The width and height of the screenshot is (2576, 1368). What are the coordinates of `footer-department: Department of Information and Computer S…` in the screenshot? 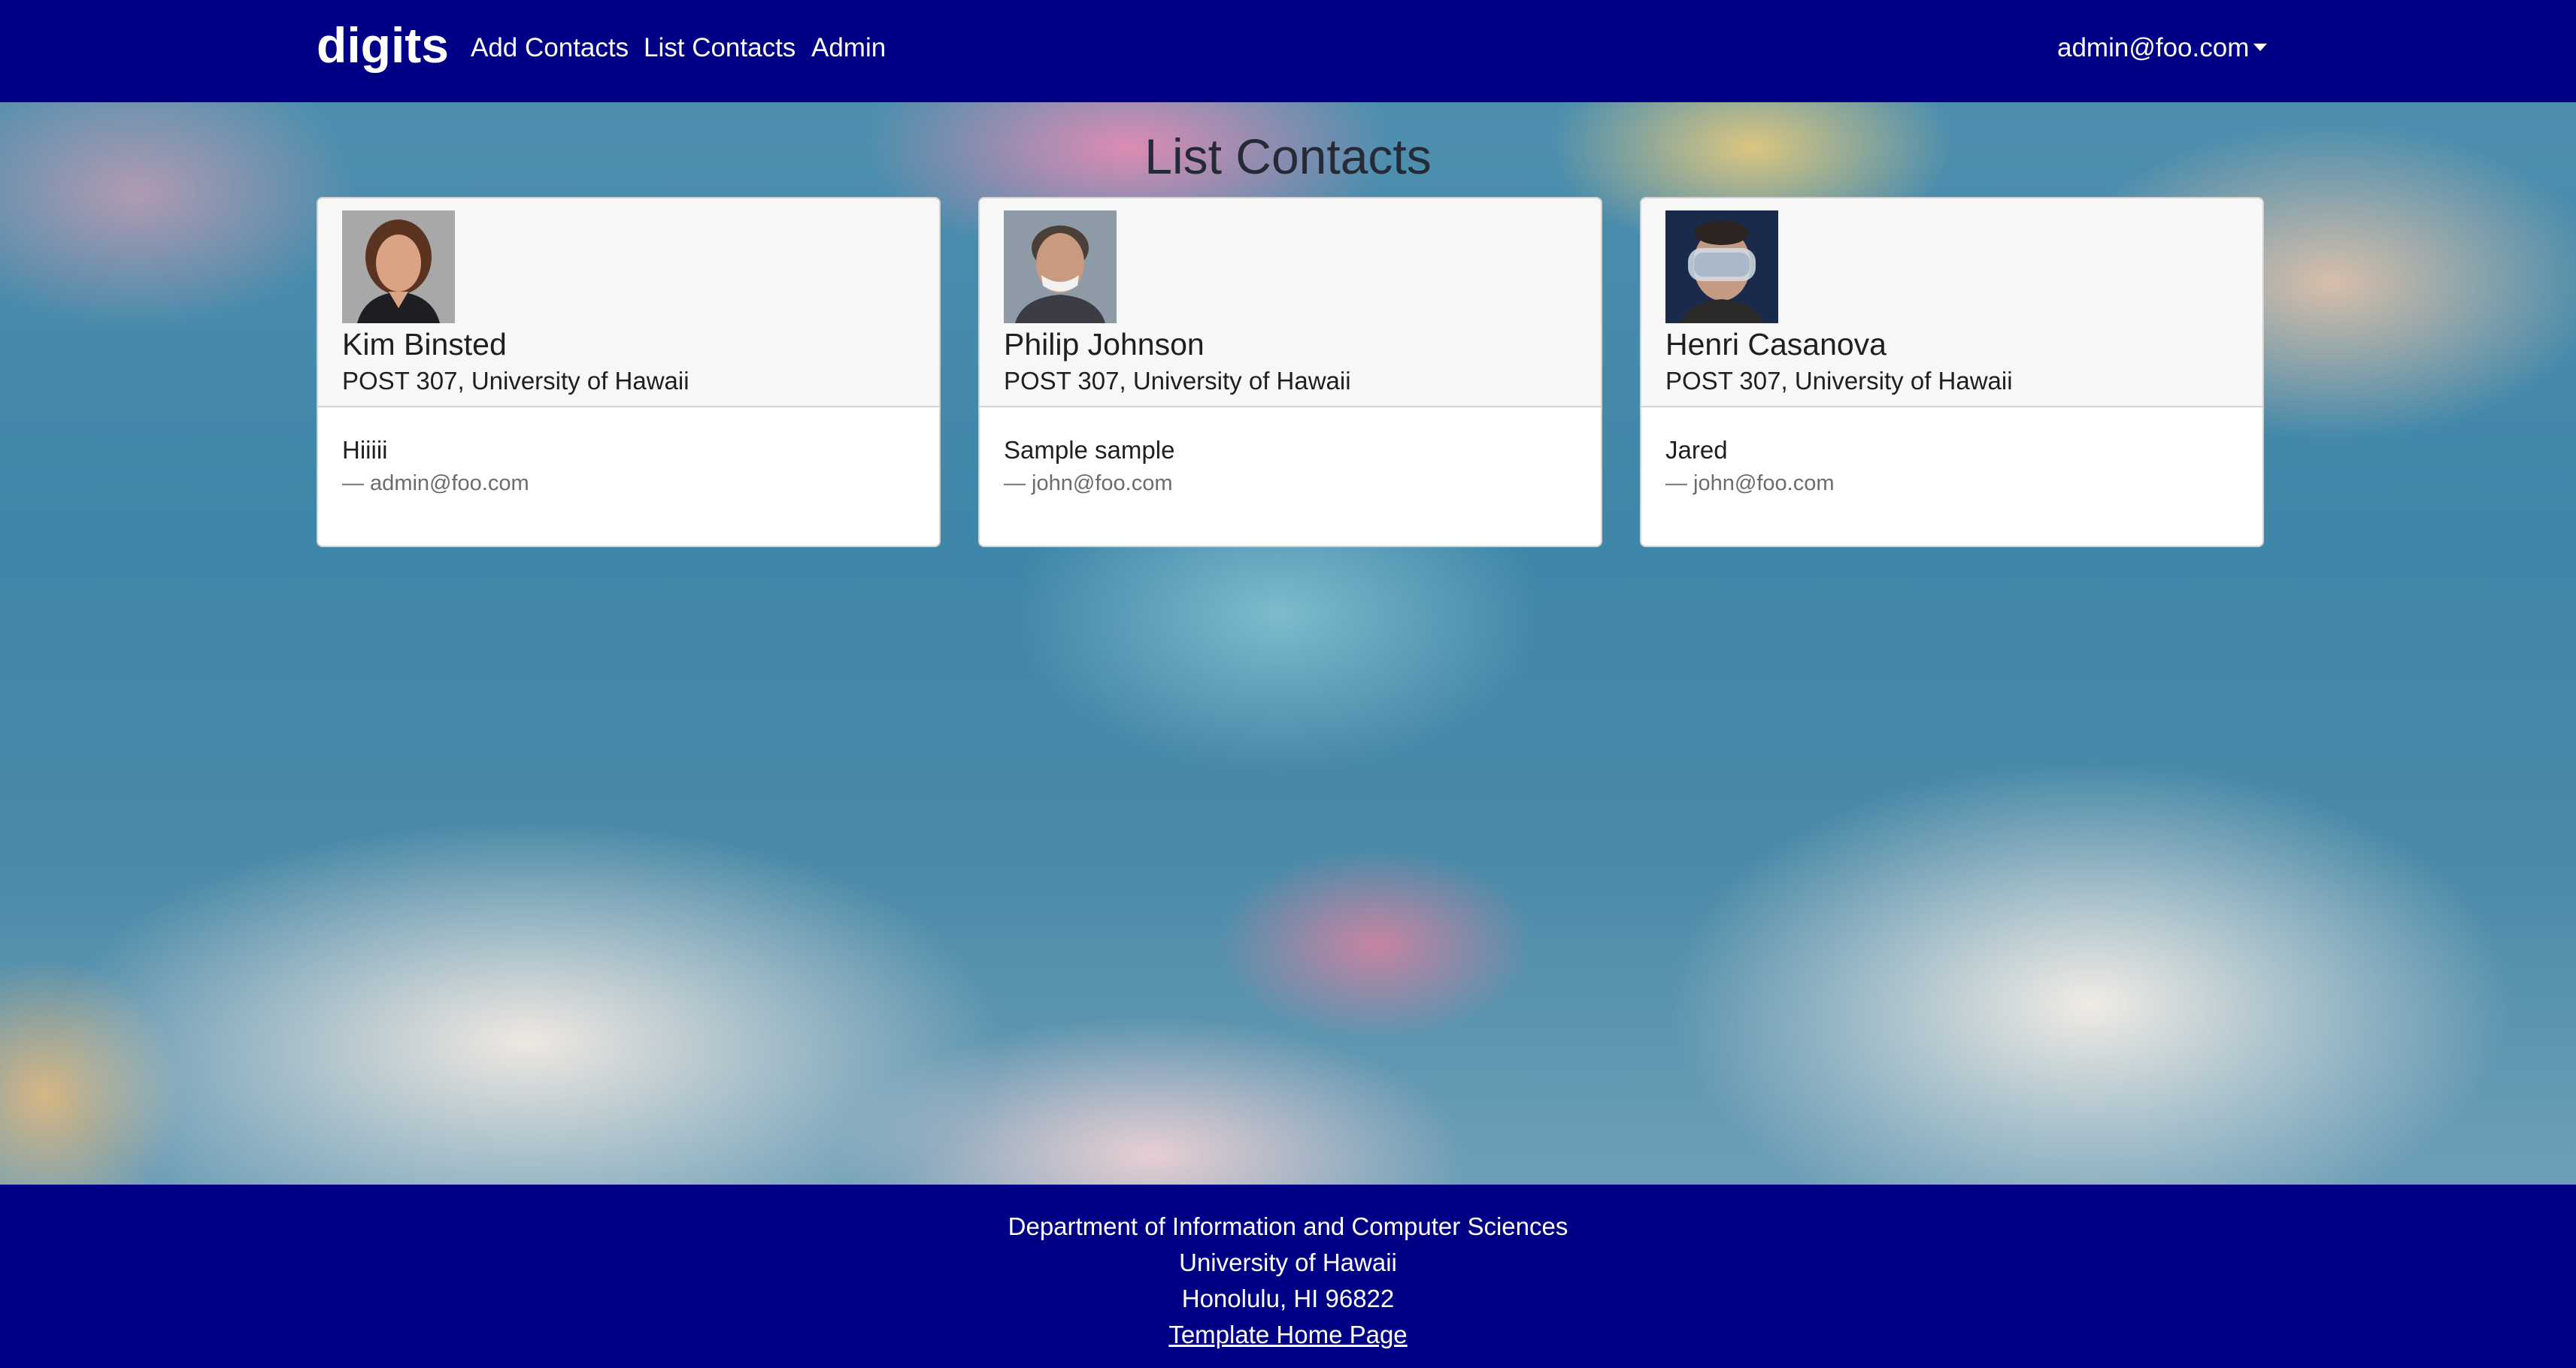 It's located at (1288, 1226).